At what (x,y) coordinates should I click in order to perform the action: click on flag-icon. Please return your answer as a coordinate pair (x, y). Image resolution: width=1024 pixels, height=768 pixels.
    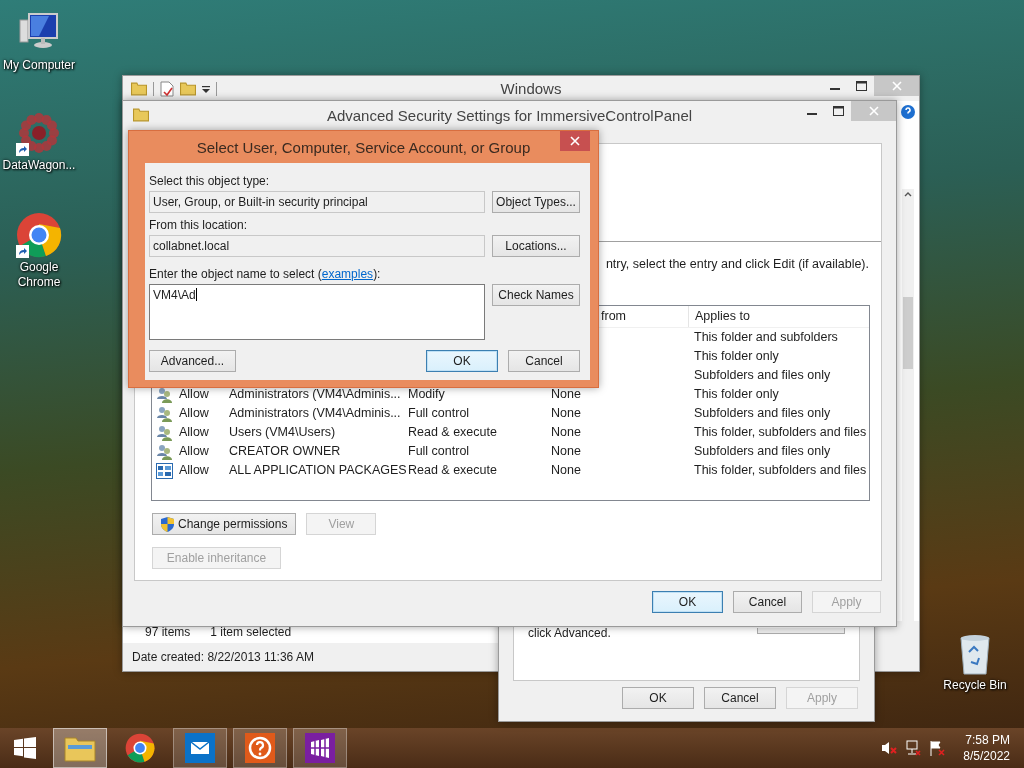
    Looking at the image, I should click on (937, 748).